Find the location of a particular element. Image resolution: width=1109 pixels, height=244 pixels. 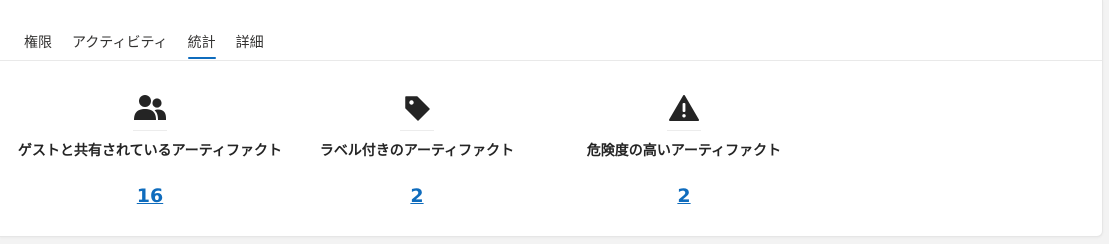

stat-guest-shared: ゲストと共有されているアーティファクト 16 is located at coordinates (150, 149).